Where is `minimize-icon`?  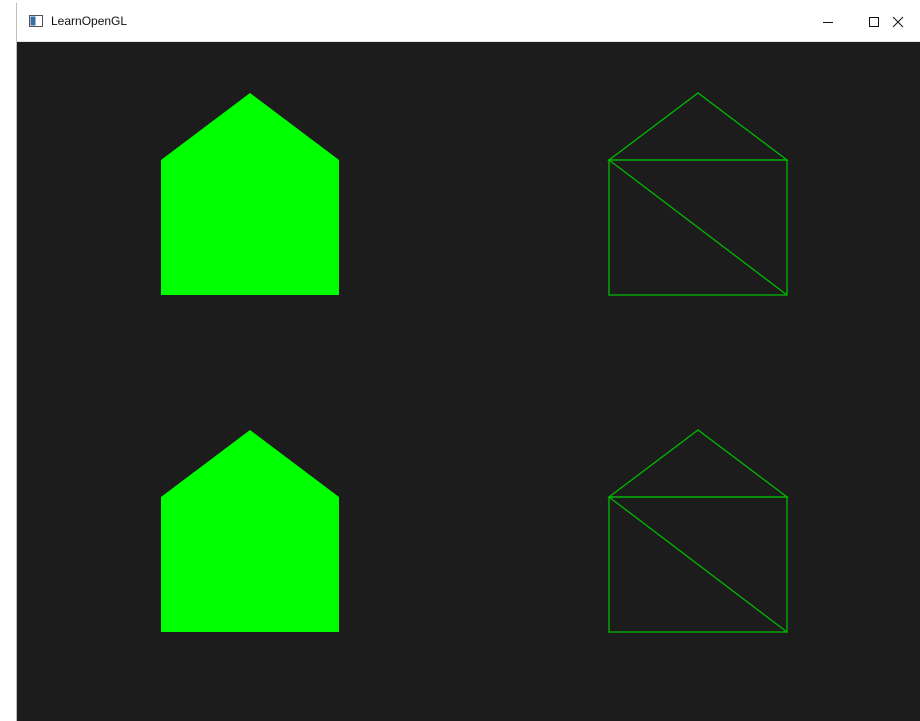 minimize-icon is located at coordinates (828, 22).